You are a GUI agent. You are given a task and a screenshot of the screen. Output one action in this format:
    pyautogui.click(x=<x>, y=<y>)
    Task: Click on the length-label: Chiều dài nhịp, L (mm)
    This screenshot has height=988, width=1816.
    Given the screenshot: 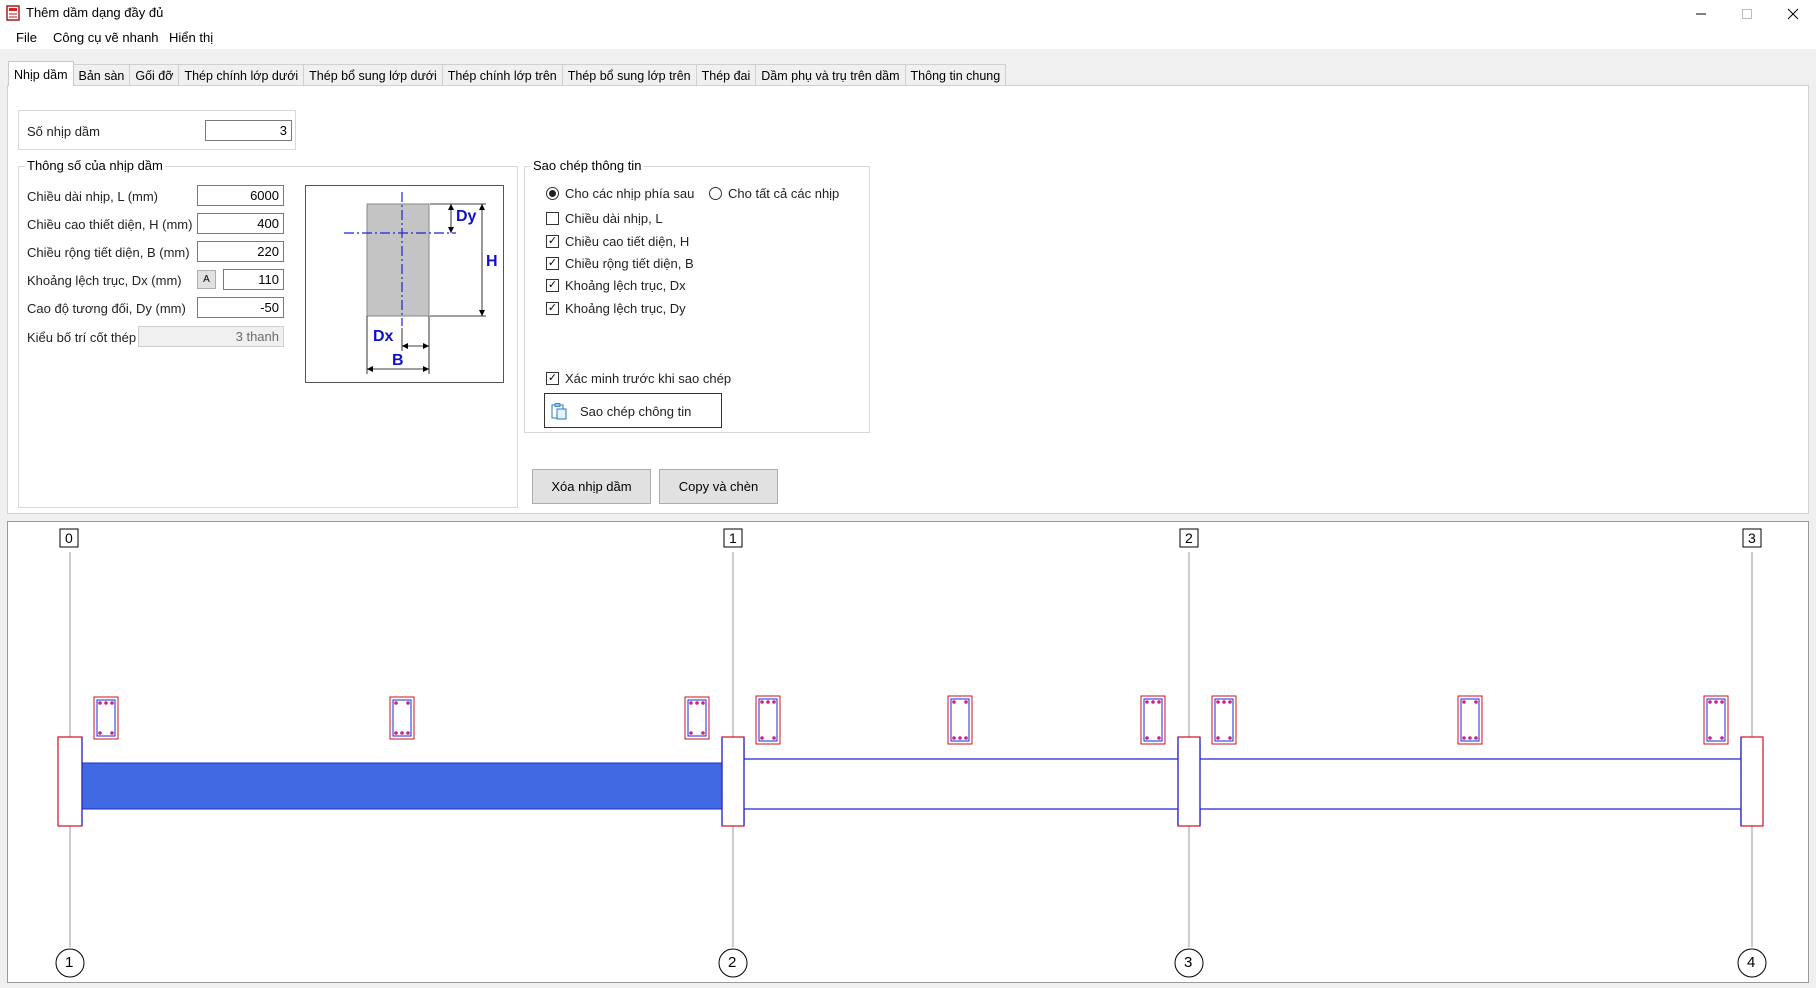 What is the action you would take?
    pyautogui.click(x=93, y=196)
    